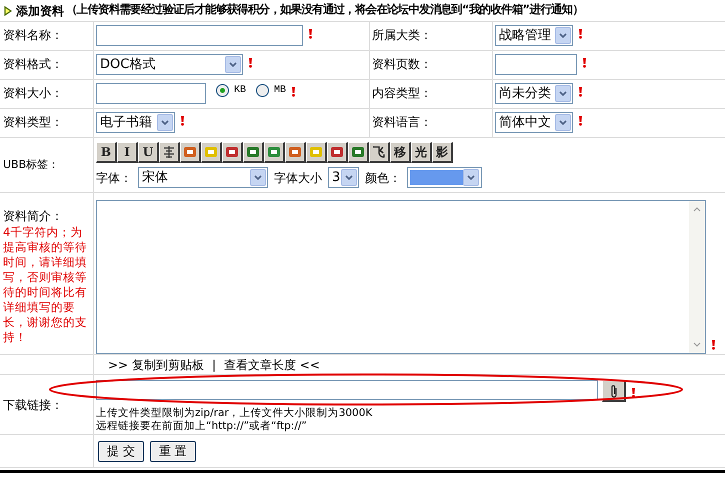 The width and height of the screenshot is (725, 482). Describe the element at coordinates (240, 91) in the screenshot. I see `unit-label: KB` at that location.